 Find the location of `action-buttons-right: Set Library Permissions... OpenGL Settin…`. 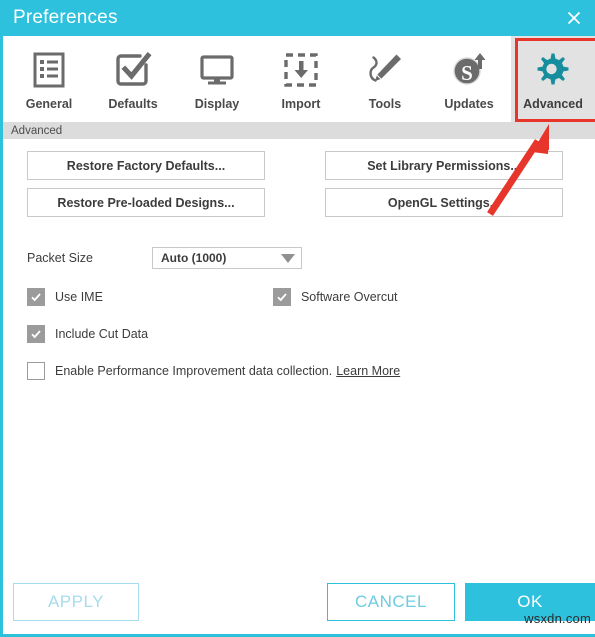

action-buttons-right: Set Library Permissions... OpenGL Settin… is located at coordinates (444, 184).